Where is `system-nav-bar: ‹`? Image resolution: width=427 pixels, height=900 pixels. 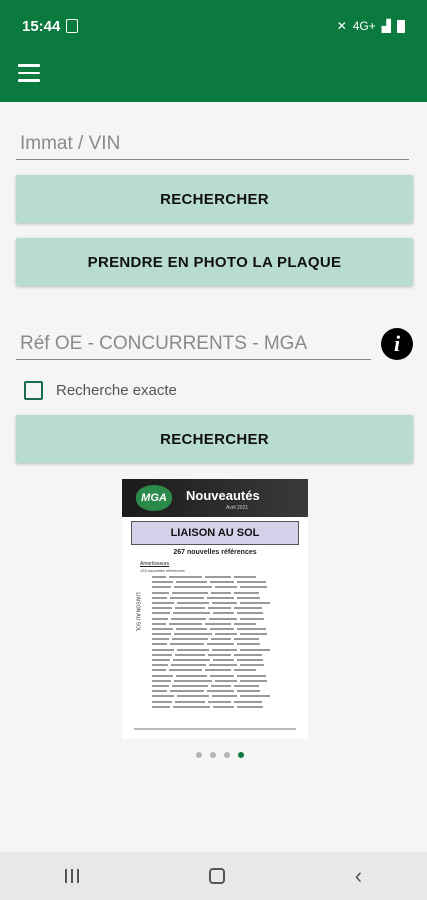 system-nav-bar: ‹ is located at coordinates (213, 876).